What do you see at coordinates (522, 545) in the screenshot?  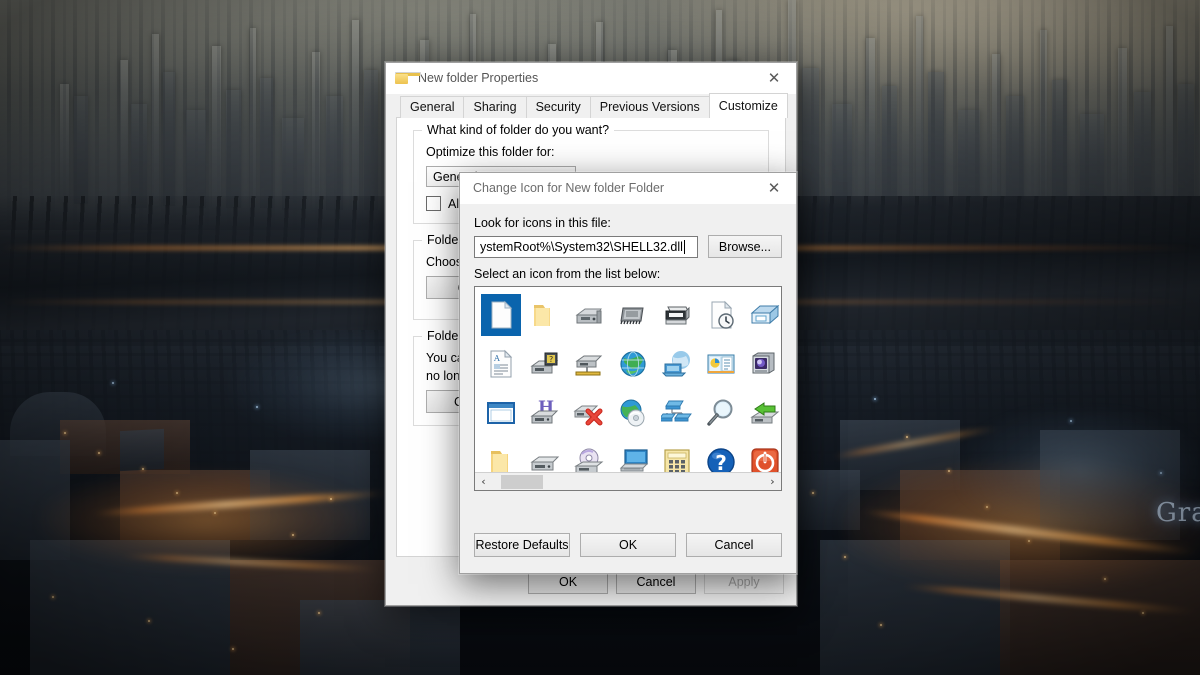 I see `restore-defaults-button: Restore Defaults` at bounding box center [522, 545].